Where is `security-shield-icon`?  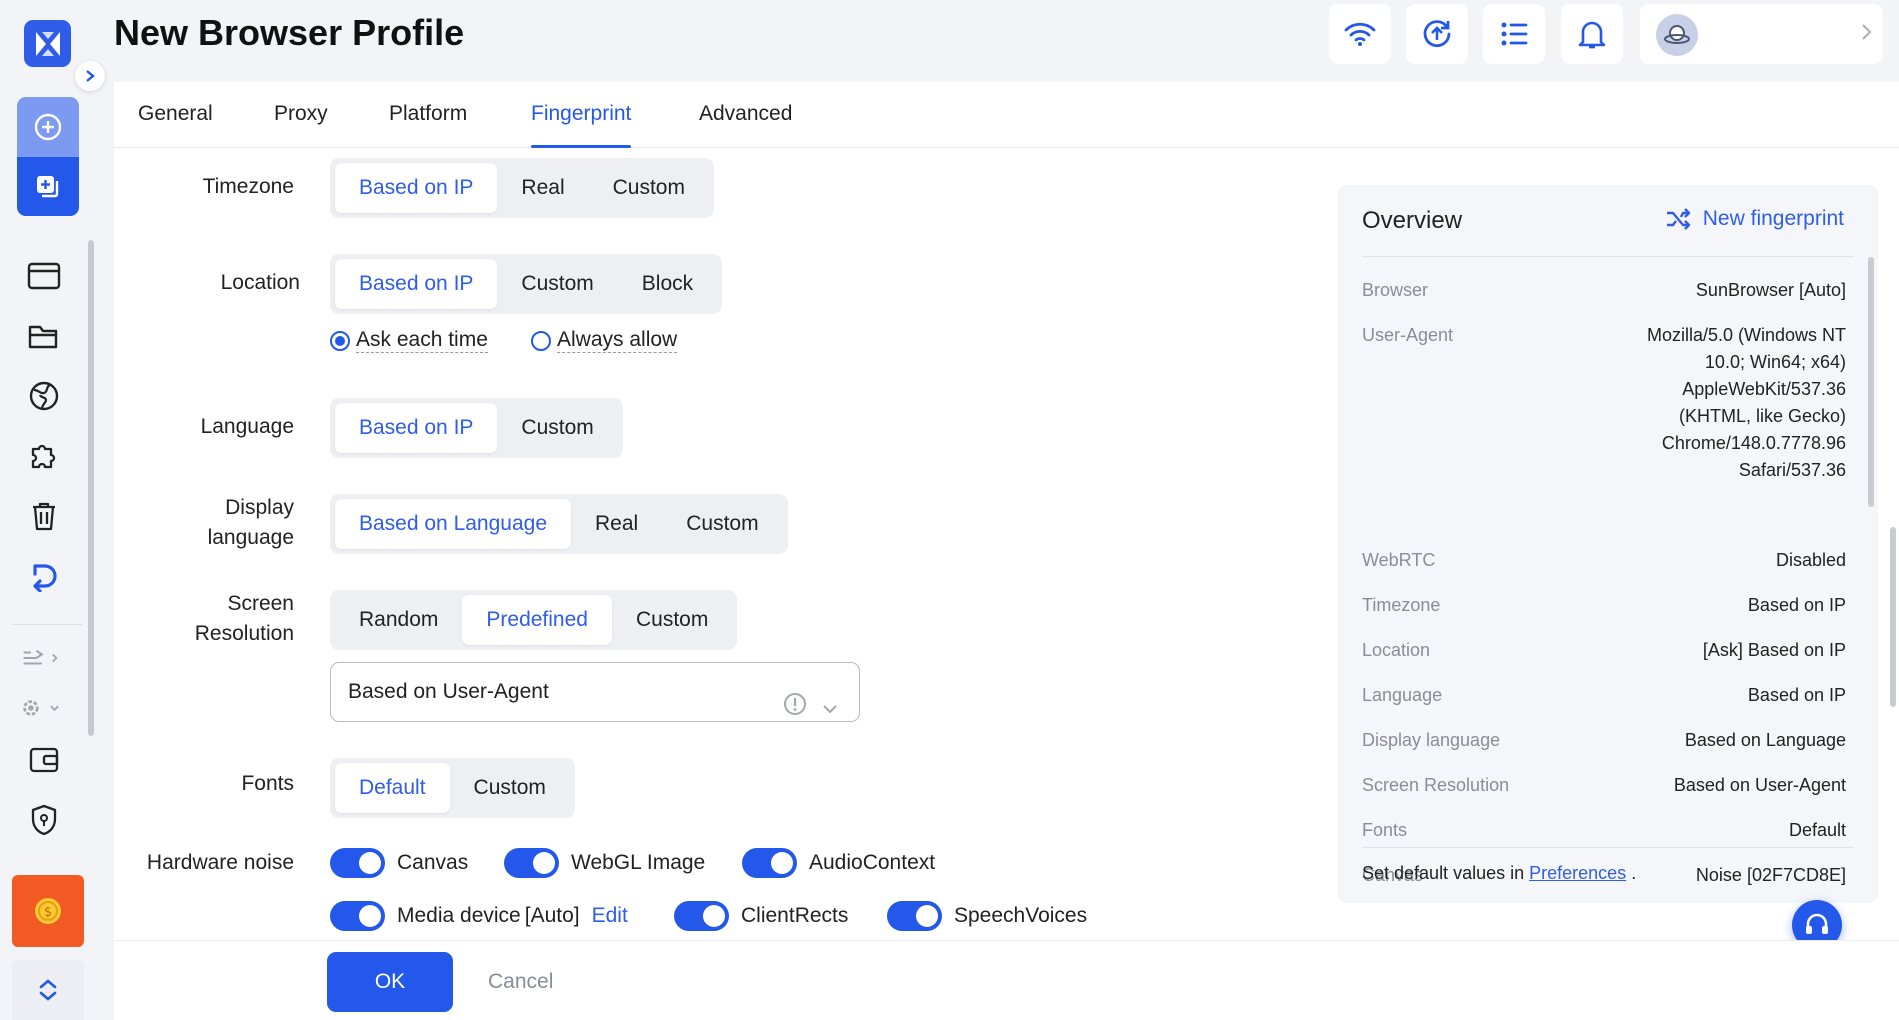 security-shield-icon is located at coordinates (44, 820).